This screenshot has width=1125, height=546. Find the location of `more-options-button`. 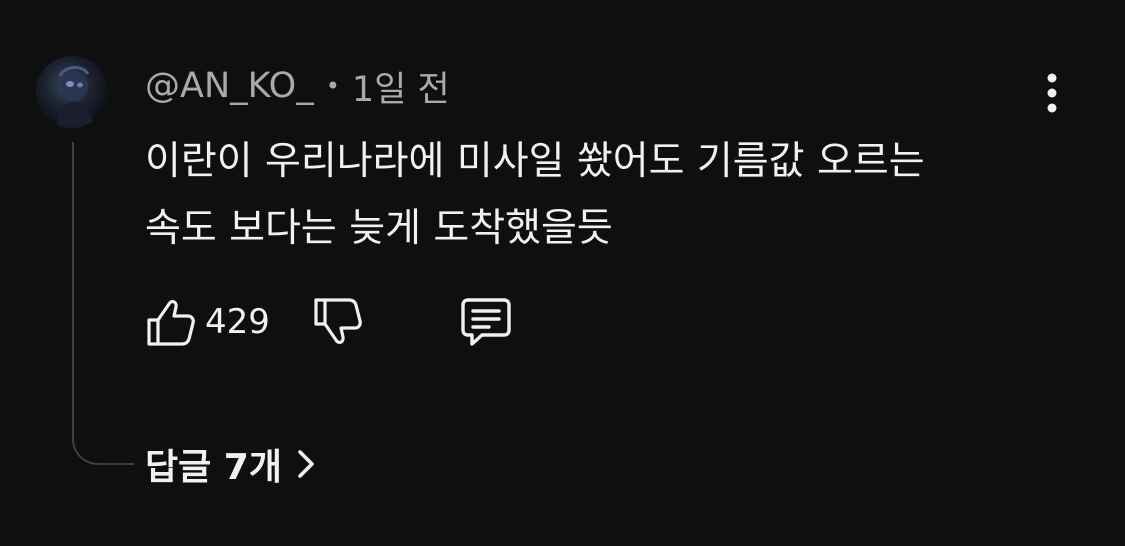

more-options-button is located at coordinates (1052, 94).